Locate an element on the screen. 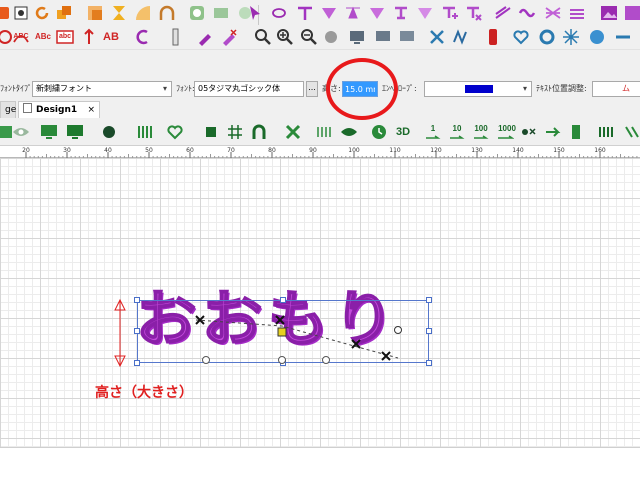 This screenshot has height=480, width=640. hourglass-icon is located at coordinates (119, 13).